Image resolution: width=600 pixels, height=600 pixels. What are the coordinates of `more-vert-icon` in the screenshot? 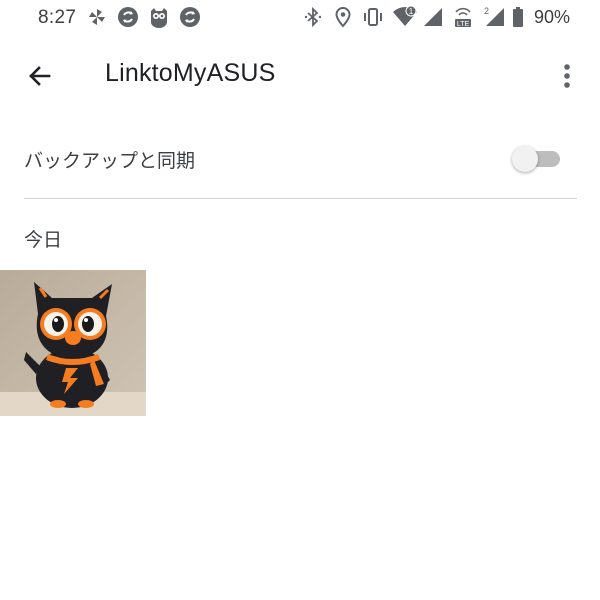 It's located at (567, 78).